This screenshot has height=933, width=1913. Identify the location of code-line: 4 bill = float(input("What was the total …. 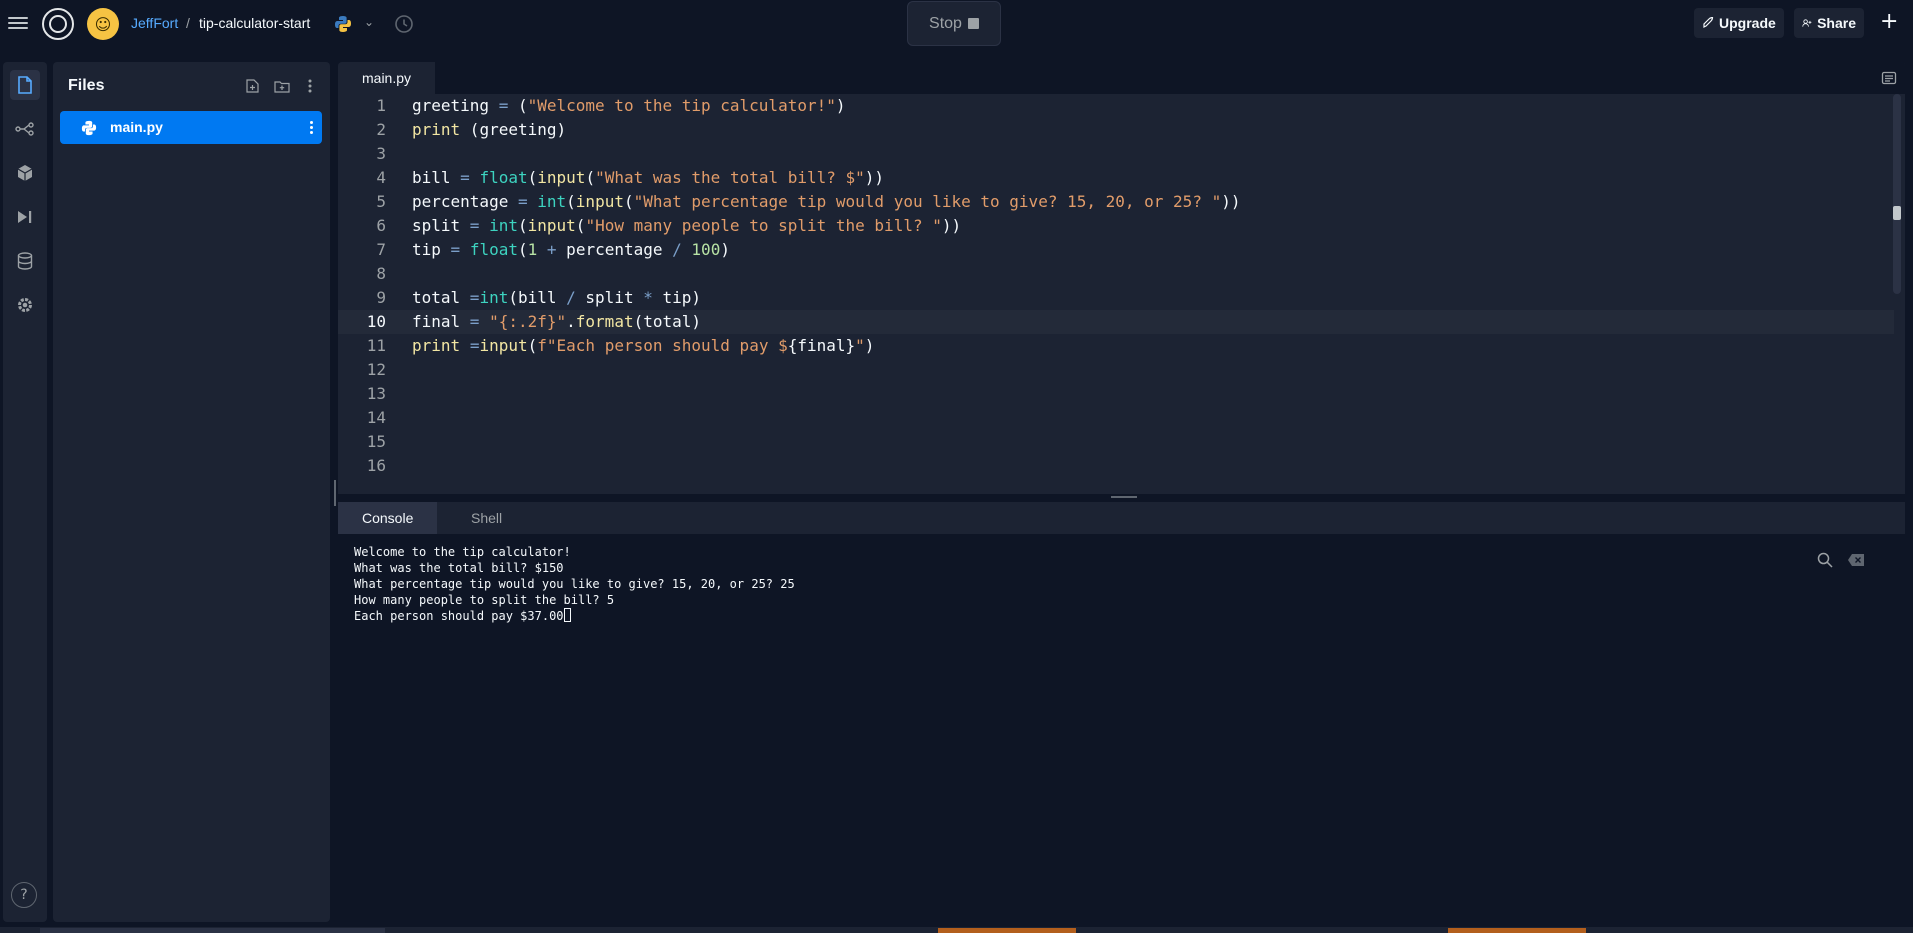
(1116, 178).